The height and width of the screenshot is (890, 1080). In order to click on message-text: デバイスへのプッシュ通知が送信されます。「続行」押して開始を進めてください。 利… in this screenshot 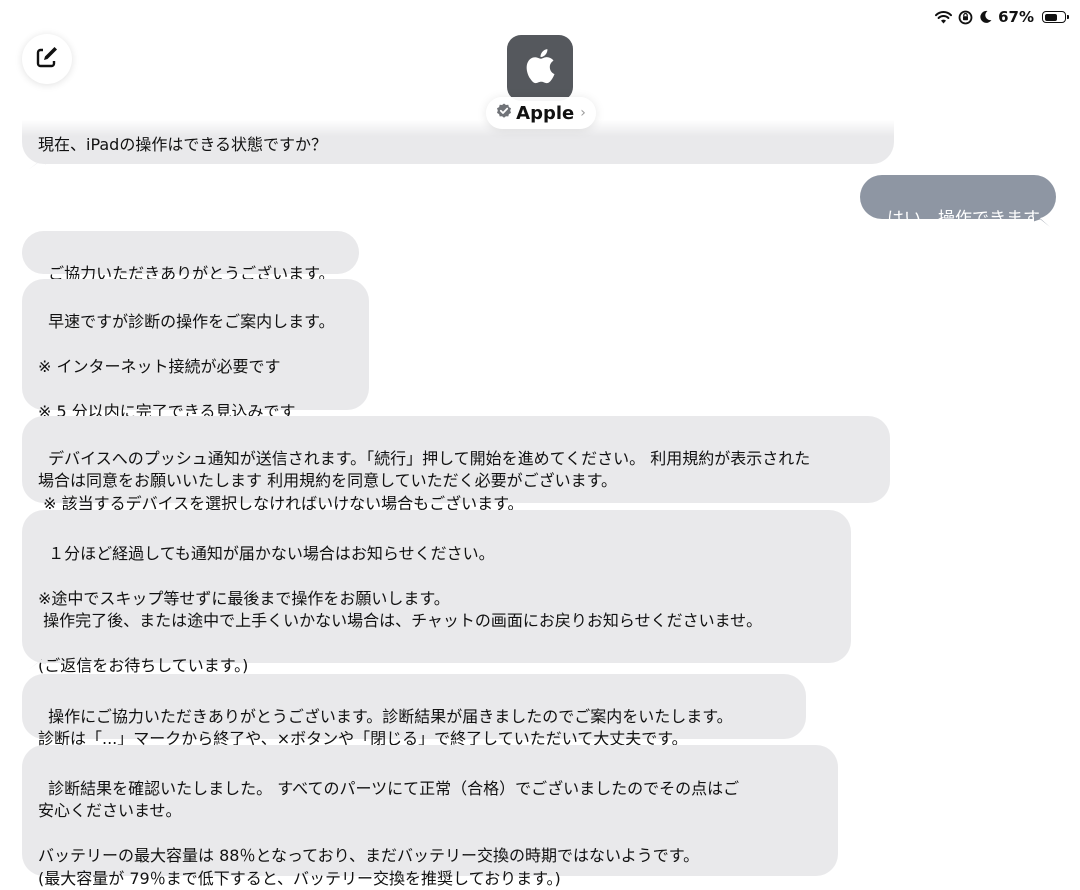, I will do `click(424, 480)`.